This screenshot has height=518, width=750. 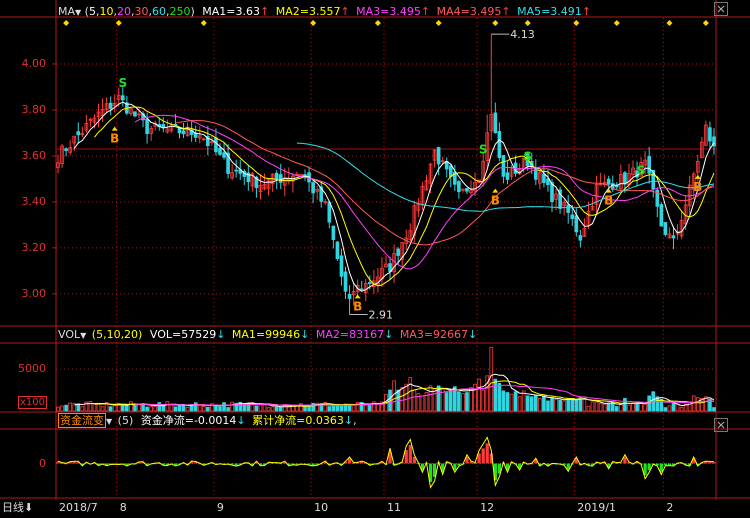 What do you see at coordinates (78, 507) in the screenshot?
I see `x-tick-label: 2018/7` at bounding box center [78, 507].